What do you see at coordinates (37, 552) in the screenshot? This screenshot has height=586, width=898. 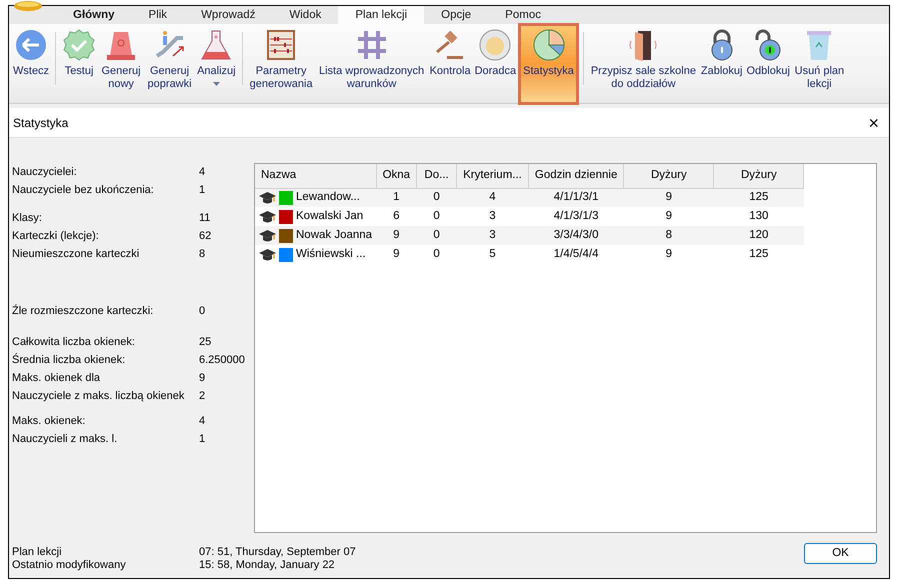 I see `footer-label: Plan lekcji` at bounding box center [37, 552].